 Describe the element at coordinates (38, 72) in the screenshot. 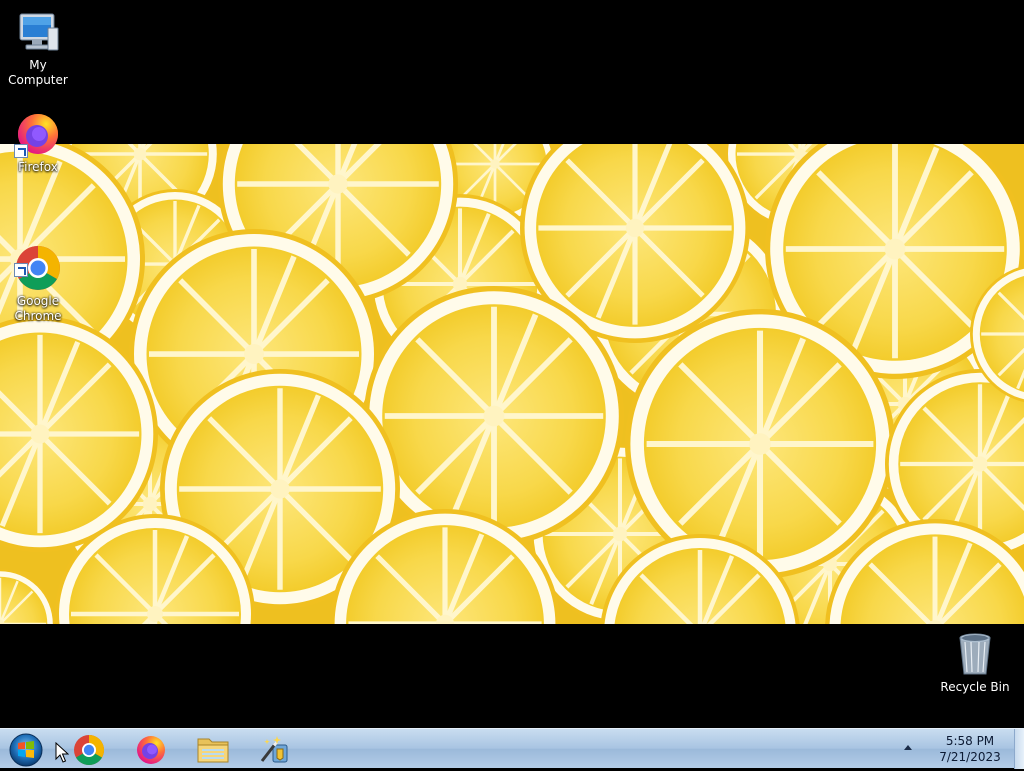

I see `desktop-icon-label: My Computer` at that location.